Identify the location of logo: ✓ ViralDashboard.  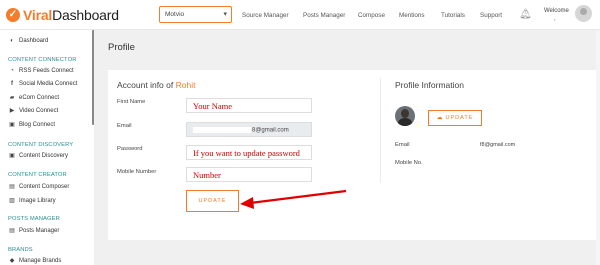
(62, 15).